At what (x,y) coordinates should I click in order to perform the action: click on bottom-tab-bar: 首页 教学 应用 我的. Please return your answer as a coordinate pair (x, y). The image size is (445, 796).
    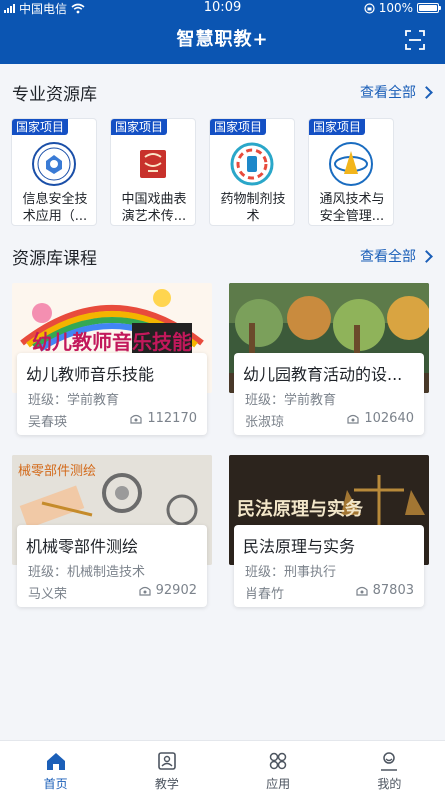
    Looking at the image, I should click on (222, 768).